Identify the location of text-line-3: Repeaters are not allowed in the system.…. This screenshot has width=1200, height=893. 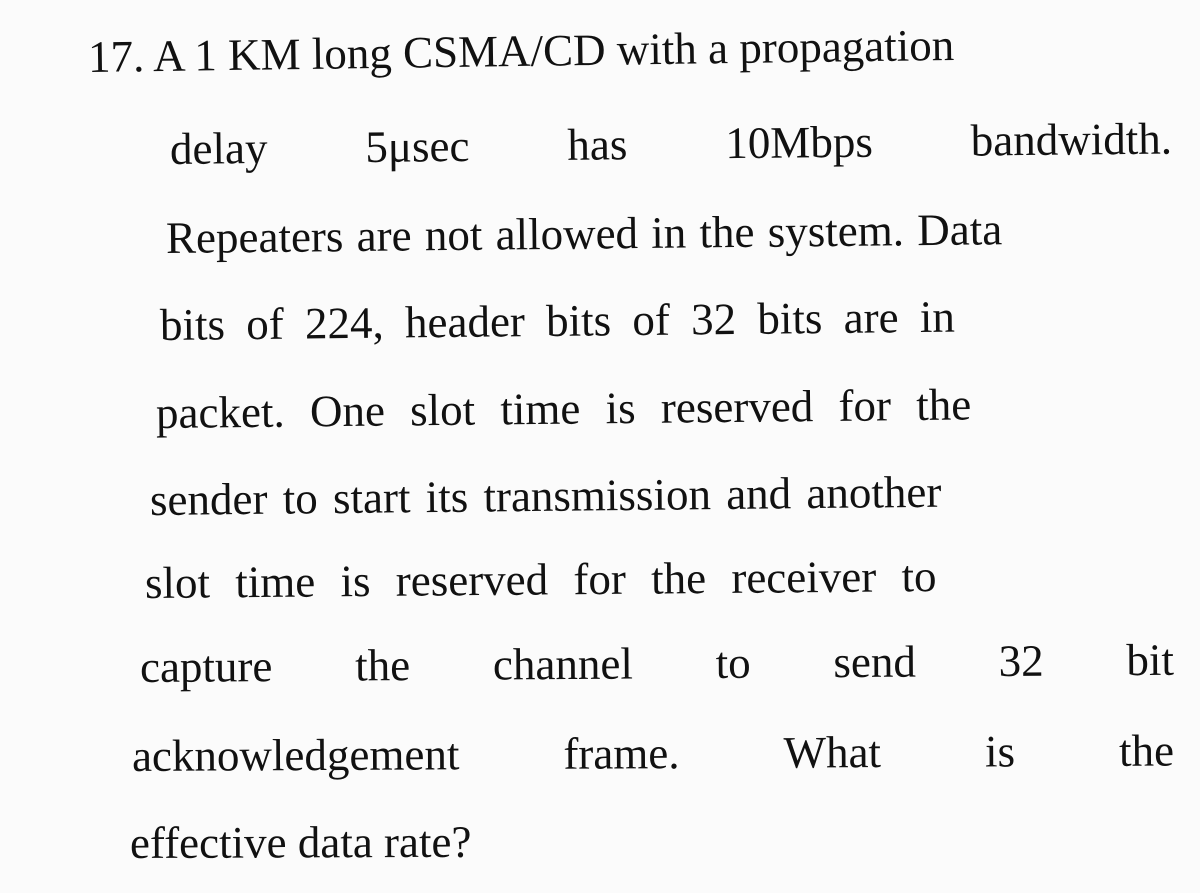
(584, 233).